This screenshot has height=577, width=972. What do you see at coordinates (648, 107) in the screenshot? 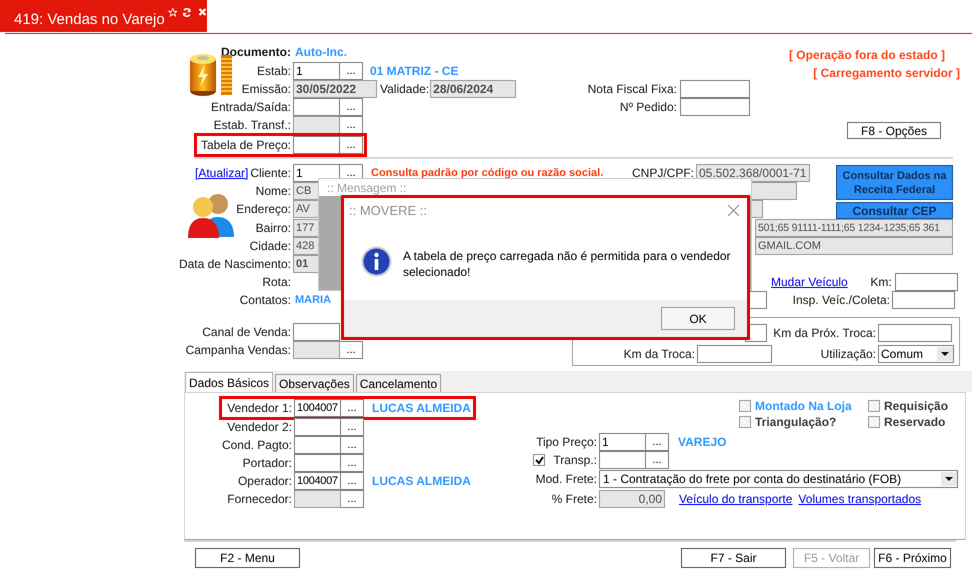
I see `field-label: Nº Pedido:` at bounding box center [648, 107].